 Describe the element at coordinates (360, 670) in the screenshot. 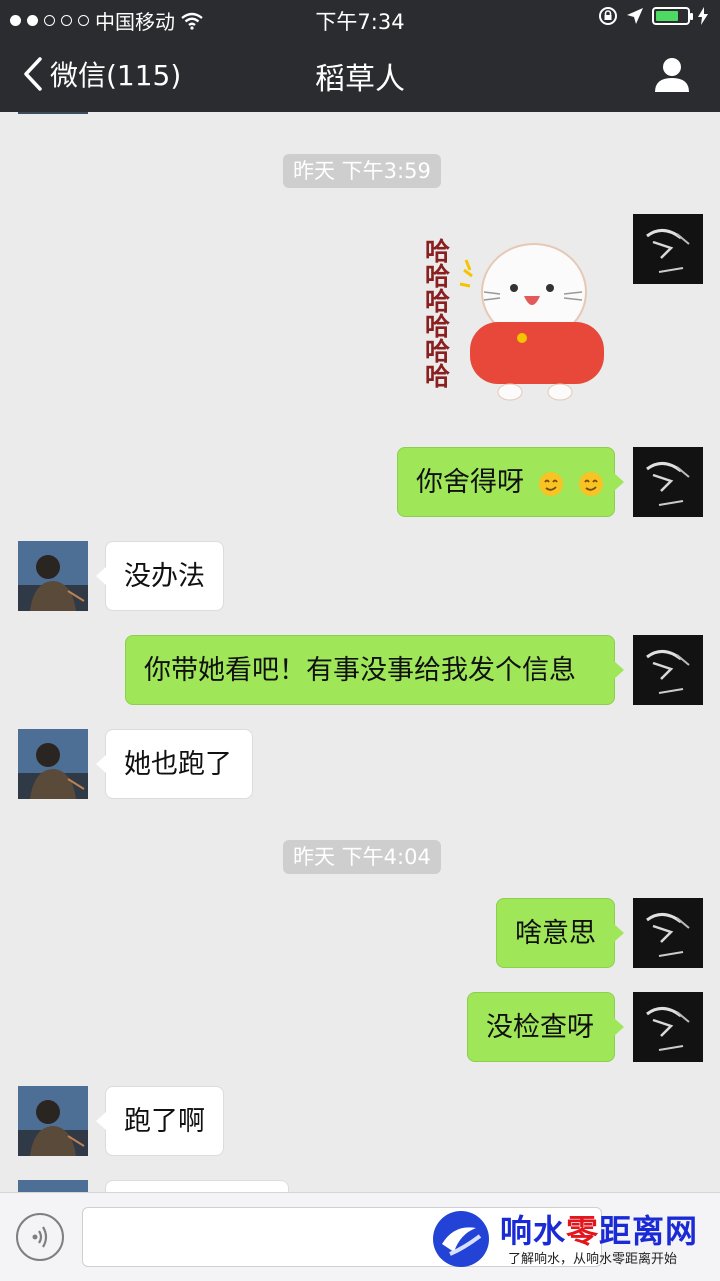

I see `message-text: 你带她看吧！有事没事给我发个信息` at that location.